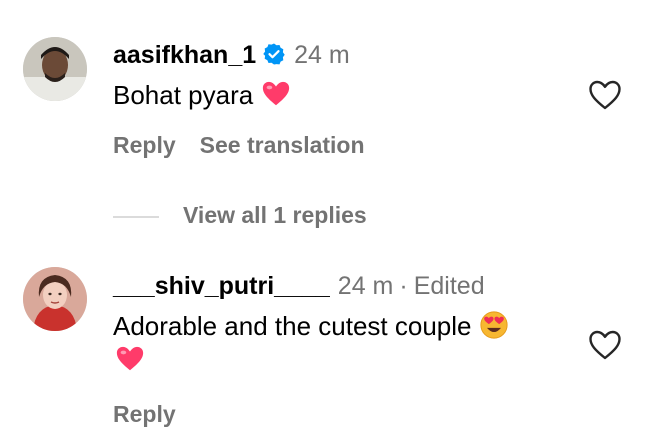 The height and width of the screenshot is (443, 646). What do you see at coordinates (348, 343) in the screenshot?
I see `comment-text: Adorable and the cutest couple` at bounding box center [348, 343].